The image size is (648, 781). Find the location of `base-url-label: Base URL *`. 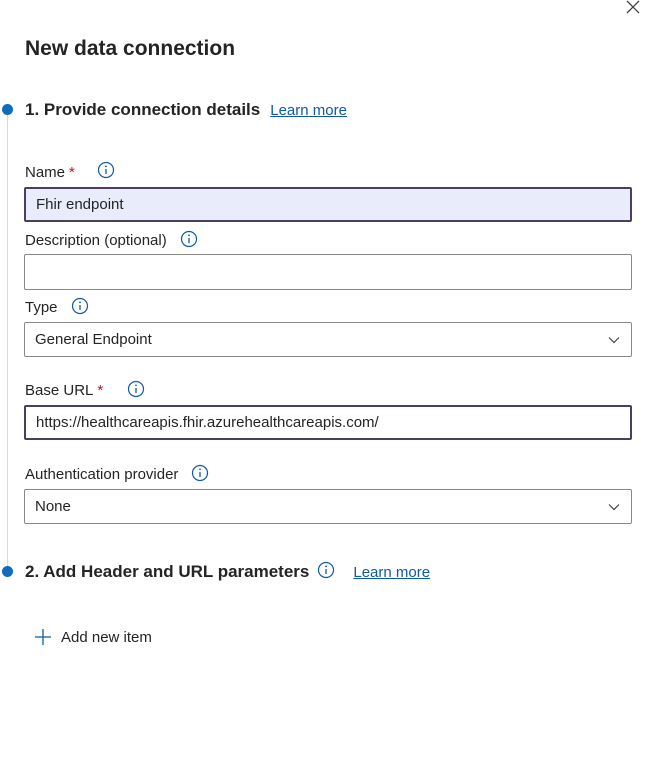

base-url-label: Base URL * is located at coordinates (85, 390).